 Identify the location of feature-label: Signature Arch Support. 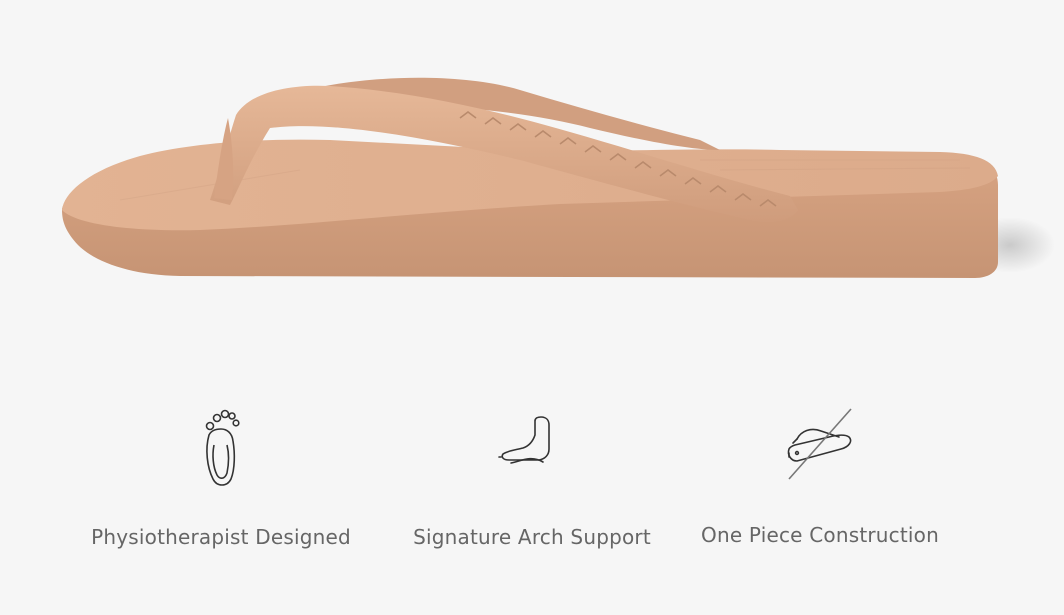
(532, 537).